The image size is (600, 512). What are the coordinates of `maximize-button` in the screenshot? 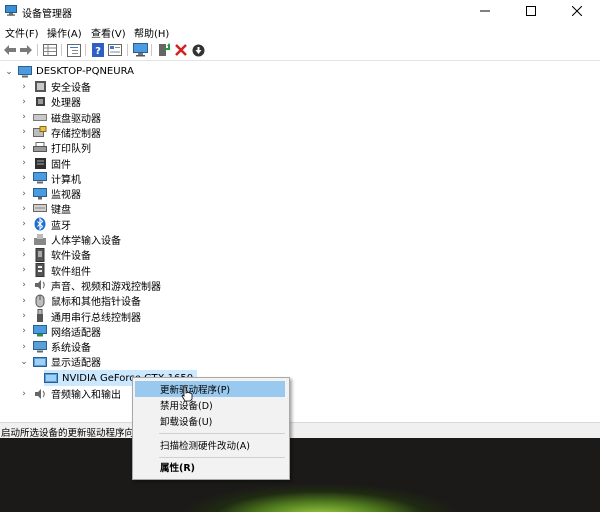 It's located at (531, 11).